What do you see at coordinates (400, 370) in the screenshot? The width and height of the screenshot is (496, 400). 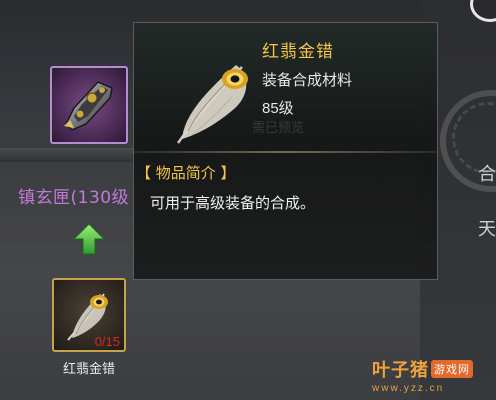 I see `watermark-title: 叶子猪` at bounding box center [400, 370].